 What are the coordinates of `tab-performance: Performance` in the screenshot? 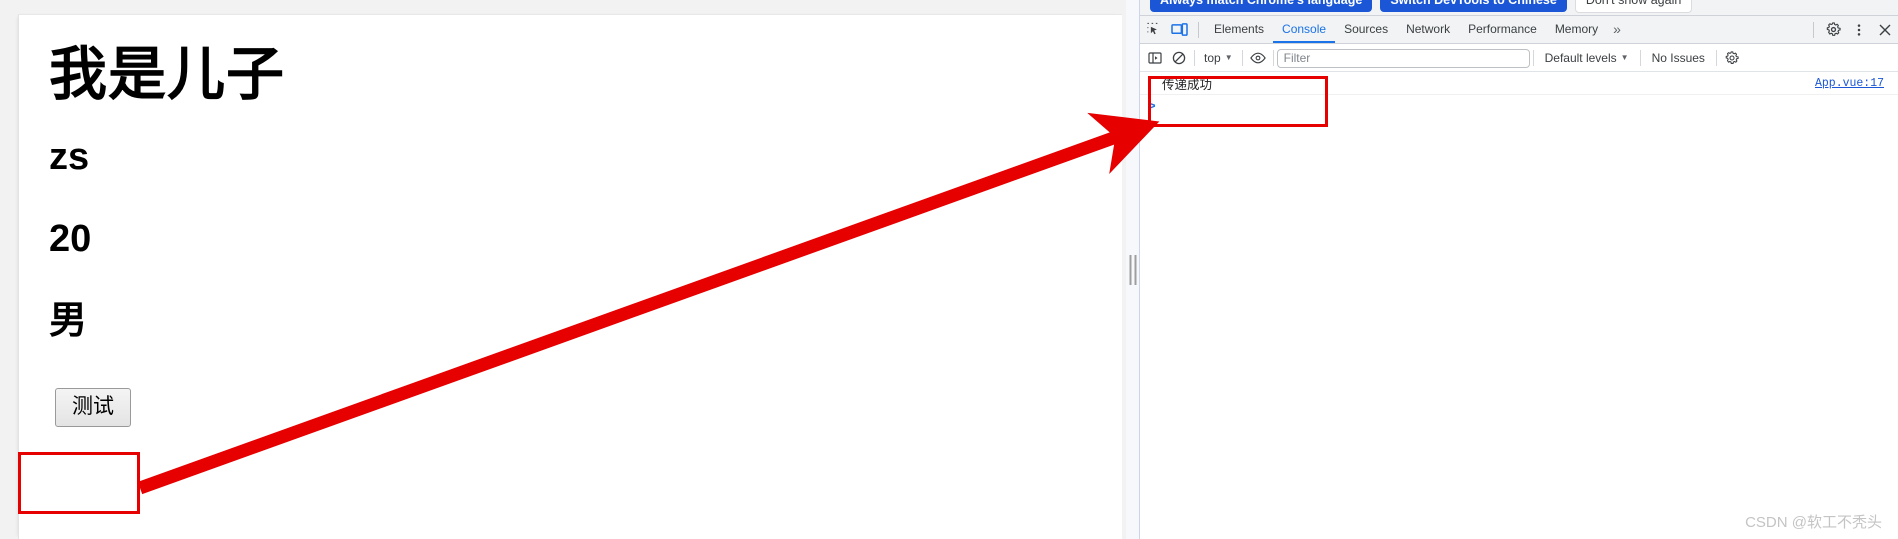 It's located at (1502, 29).